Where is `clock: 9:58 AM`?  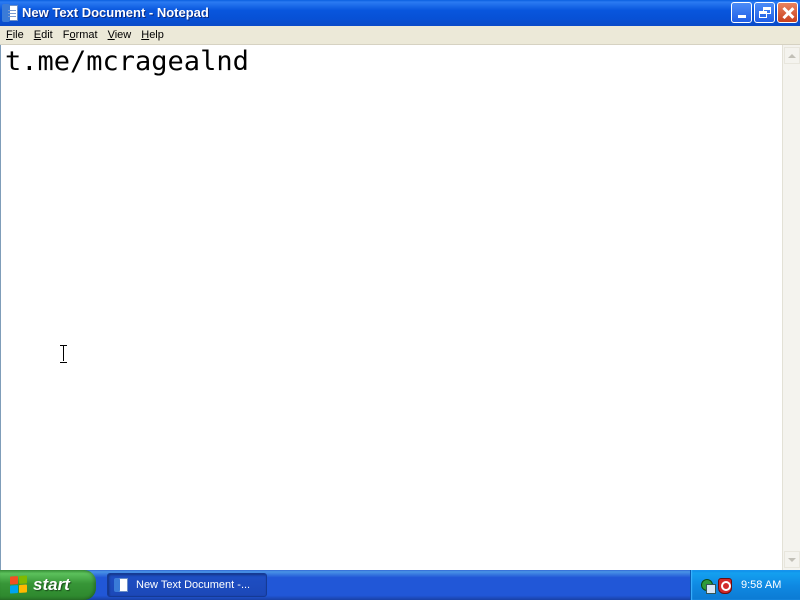 clock: 9:58 AM is located at coordinates (761, 585).